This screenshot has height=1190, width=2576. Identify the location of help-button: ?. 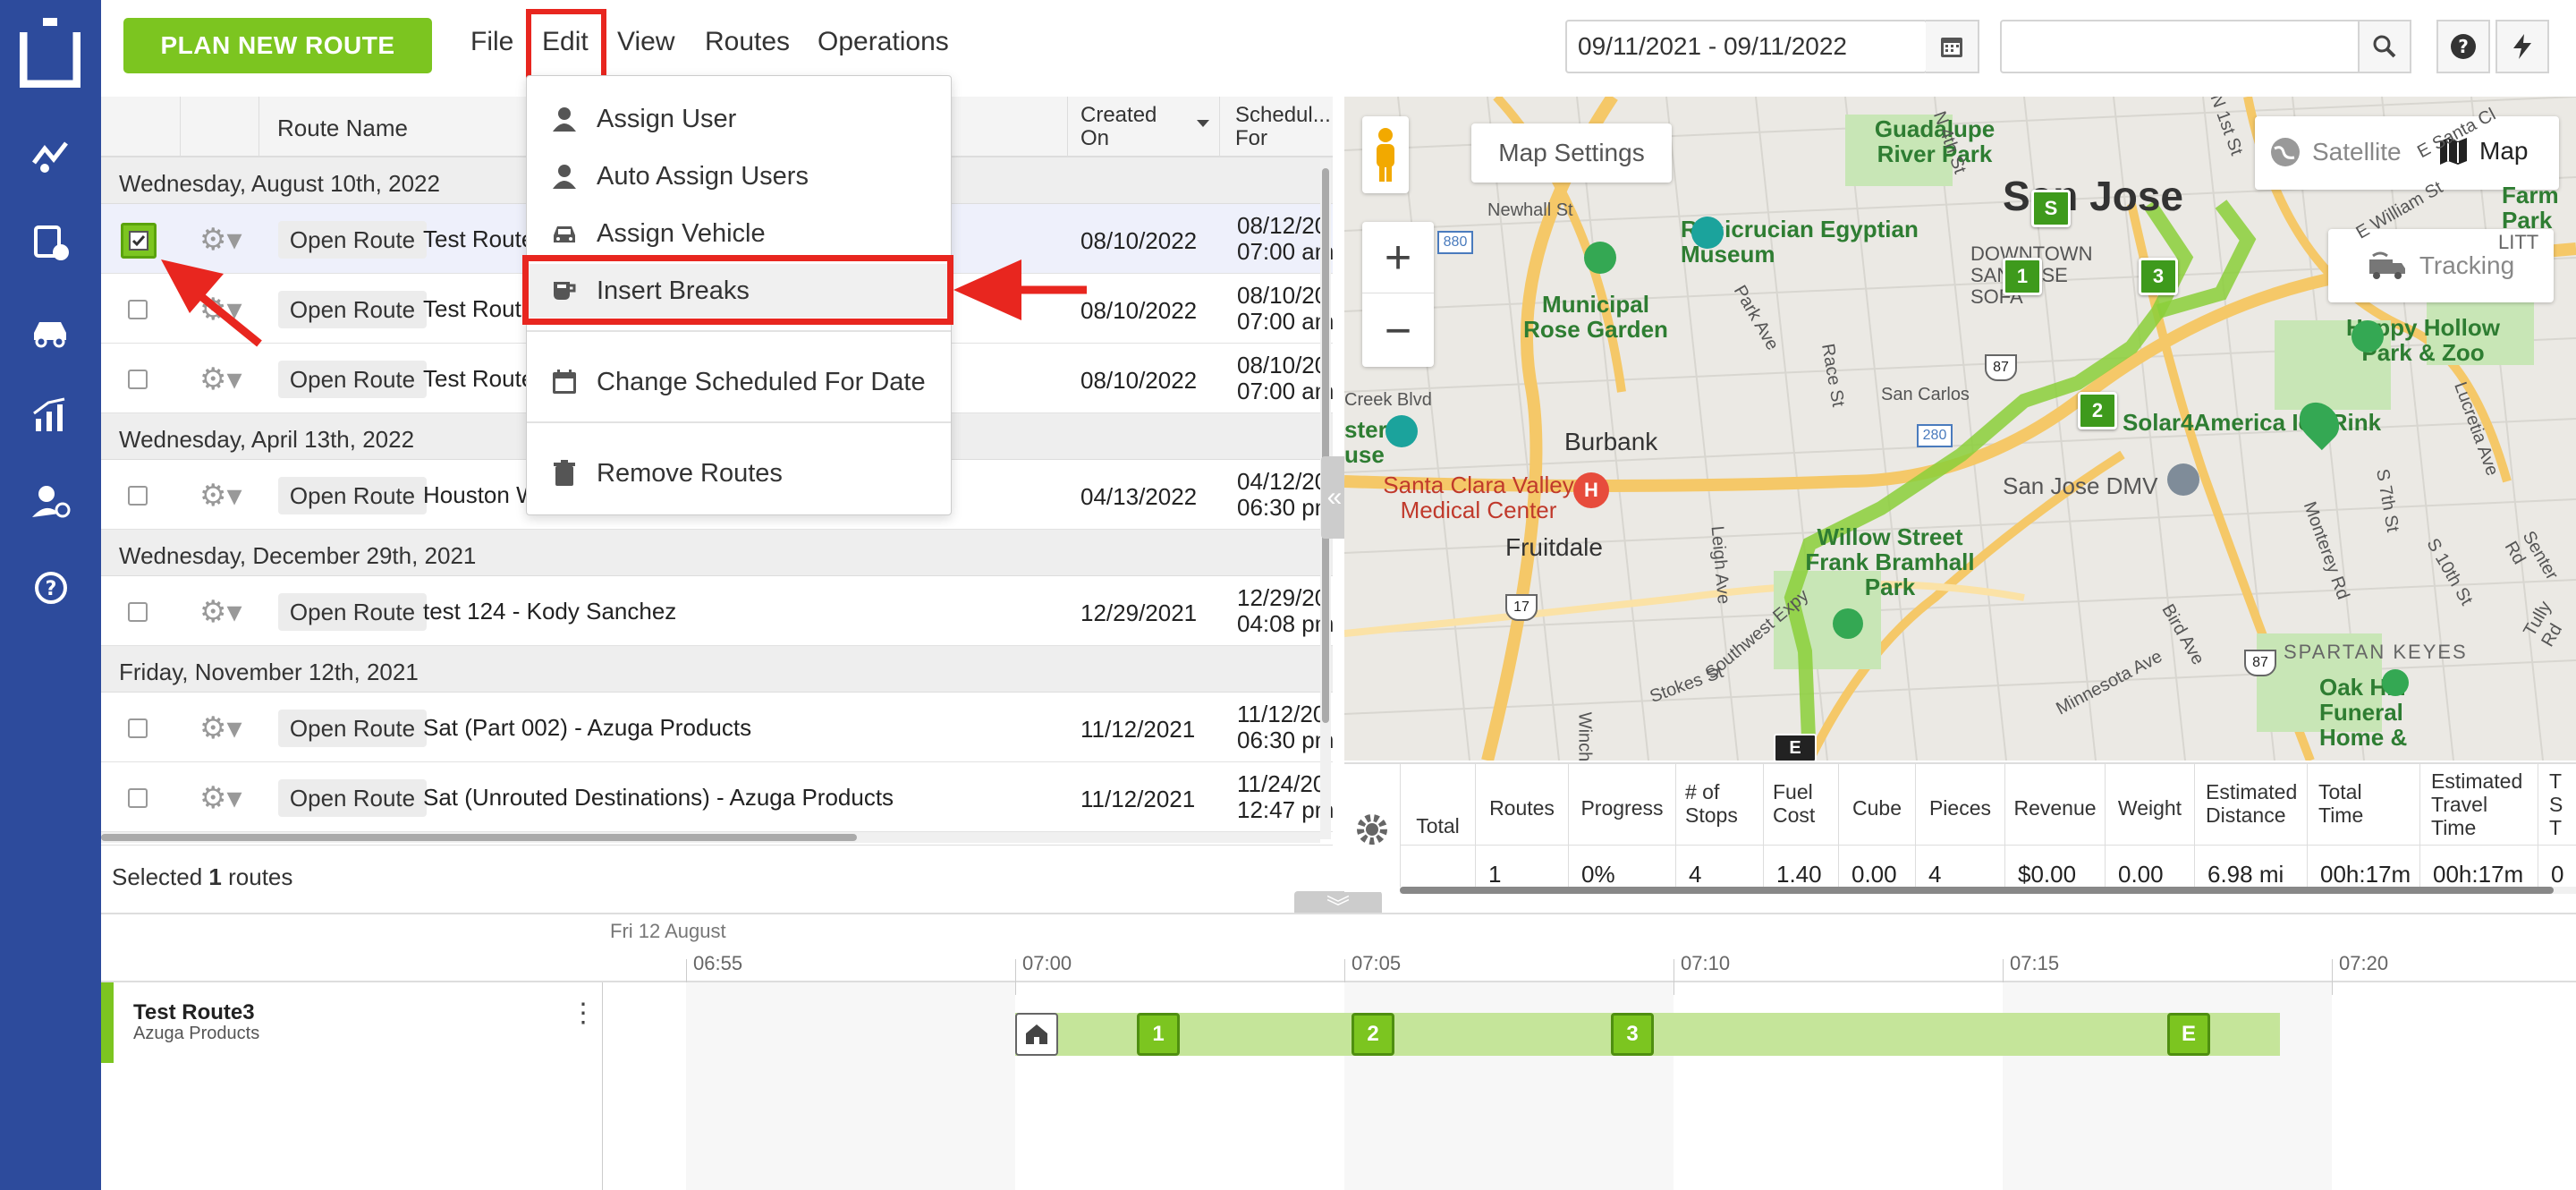
(2463, 46).